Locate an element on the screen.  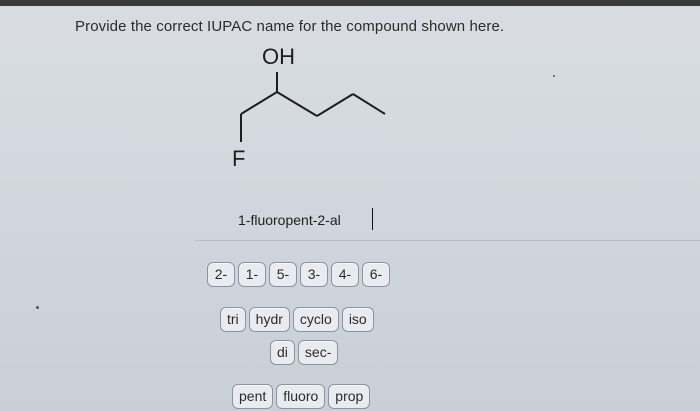
tile-fluoro: fluoro is located at coordinates (301, 396).